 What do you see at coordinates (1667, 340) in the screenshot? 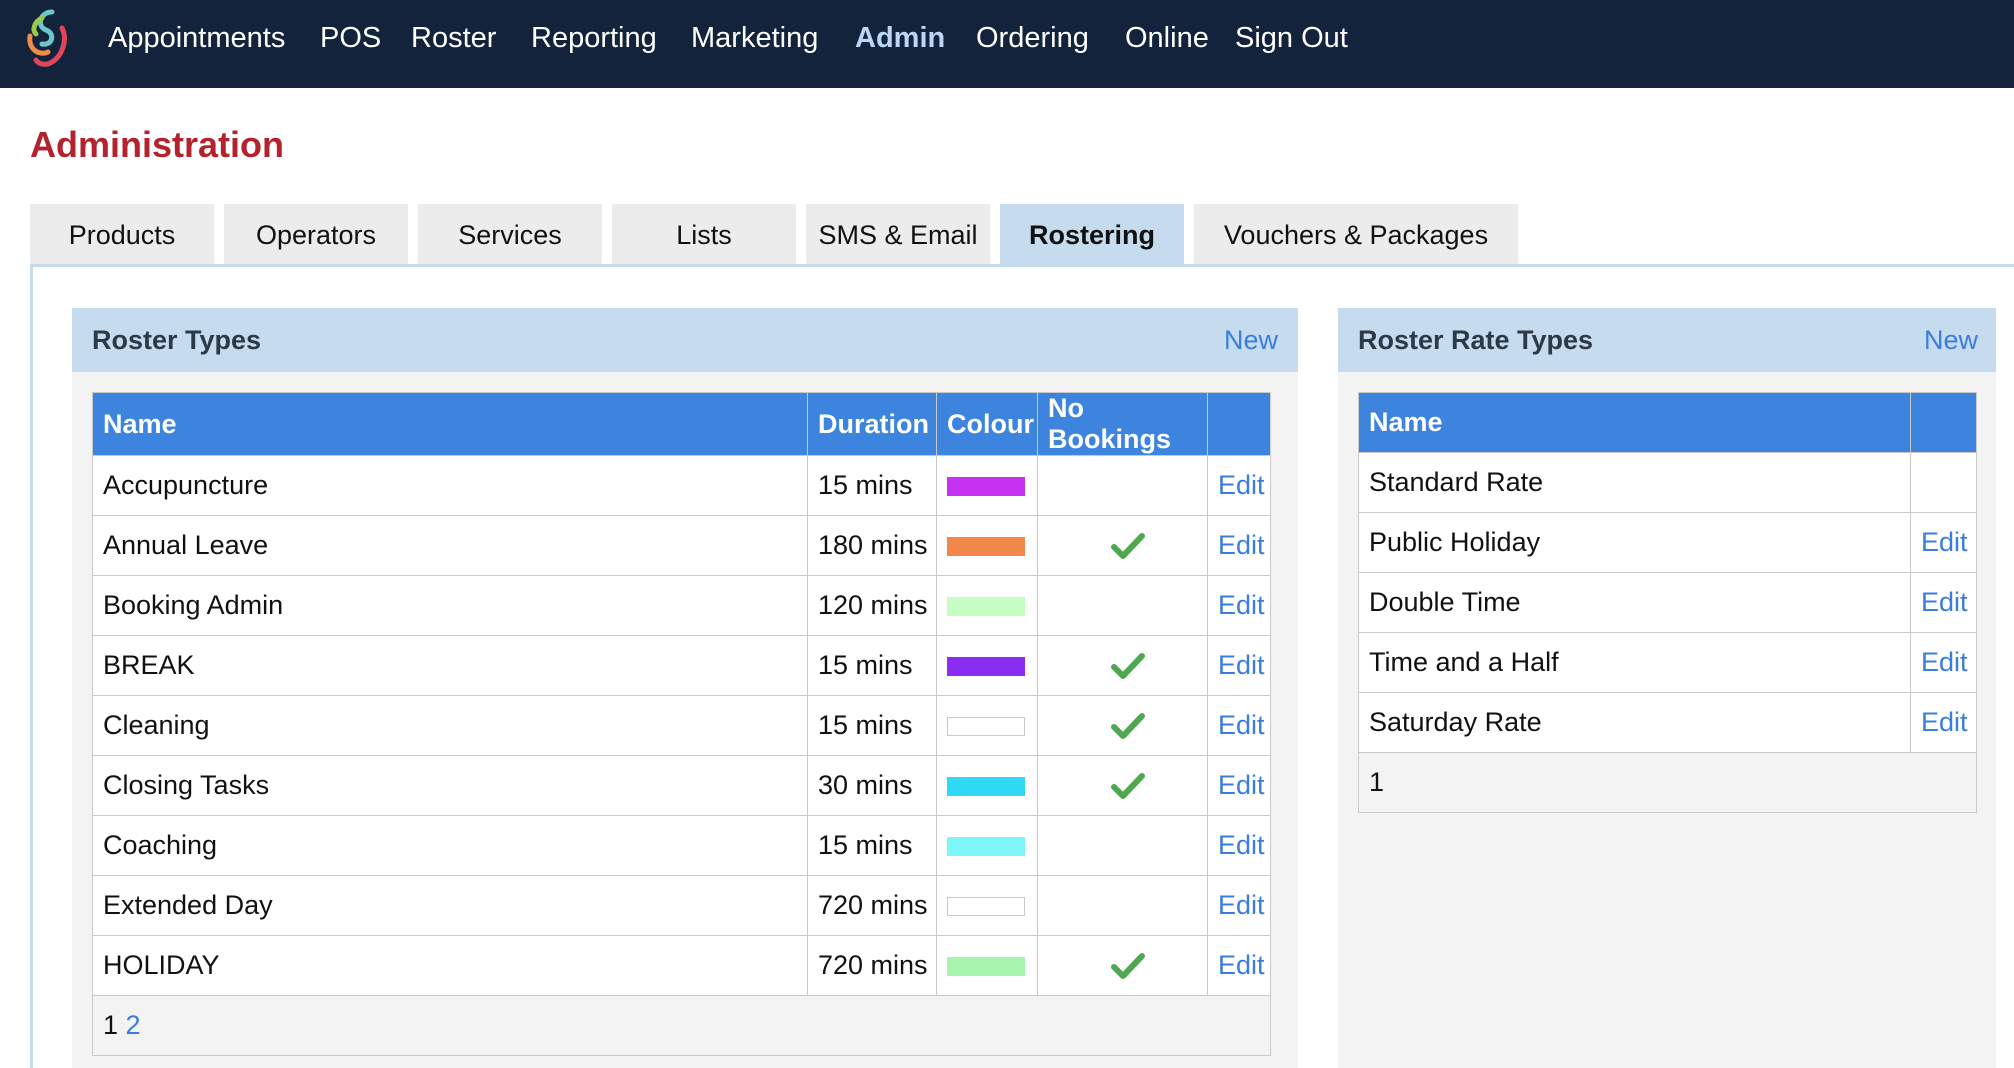
I see `rate-types-header: Roster Rate Types New` at bounding box center [1667, 340].